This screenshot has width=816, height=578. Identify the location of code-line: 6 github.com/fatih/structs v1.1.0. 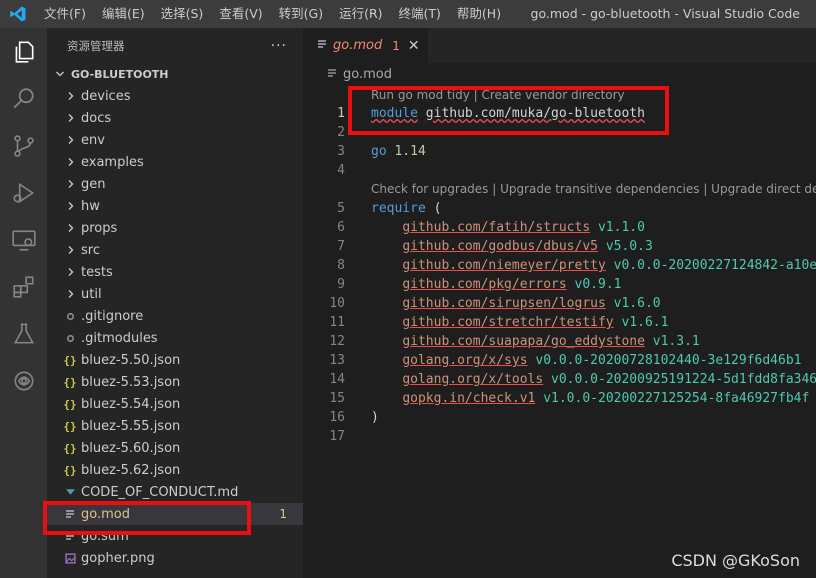
(559, 227).